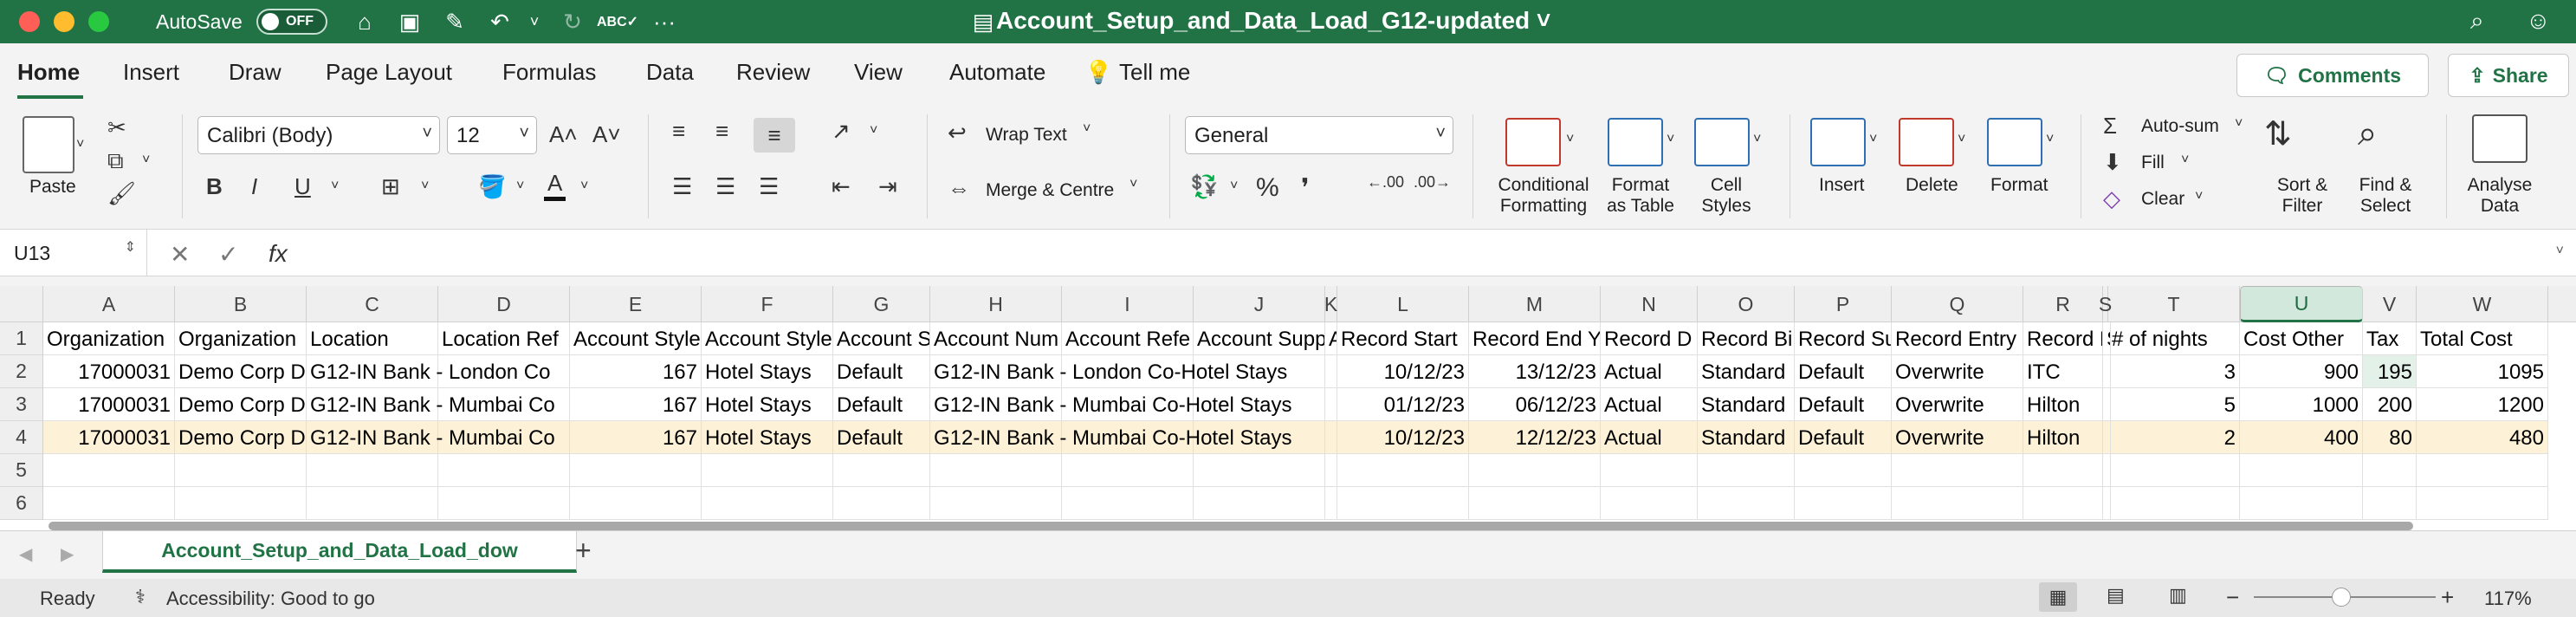 This screenshot has height=617, width=2576. Describe the element at coordinates (664, 22) in the screenshot. I see `more-options-icon: ···` at that location.